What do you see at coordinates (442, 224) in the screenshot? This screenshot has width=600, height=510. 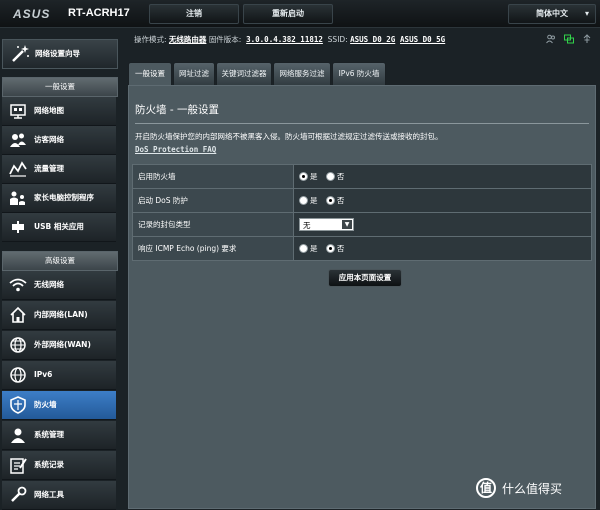 I see `logged-packets-type-value: 无 ▼` at bounding box center [442, 224].